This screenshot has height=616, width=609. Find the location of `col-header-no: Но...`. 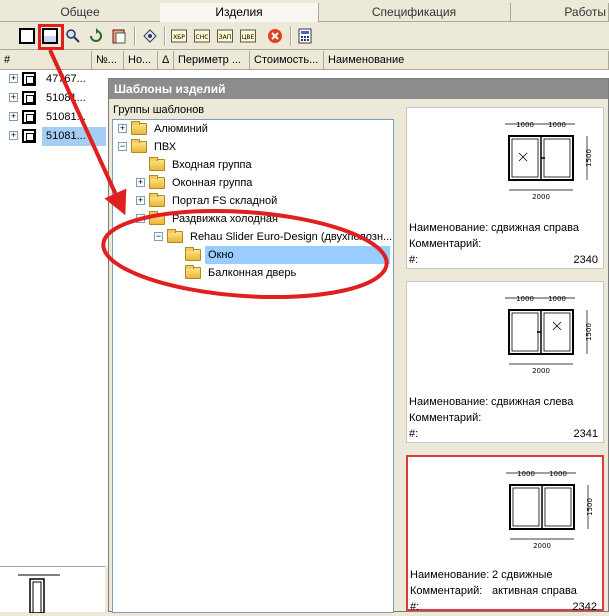

col-header-no: Но... is located at coordinates (141, 60).